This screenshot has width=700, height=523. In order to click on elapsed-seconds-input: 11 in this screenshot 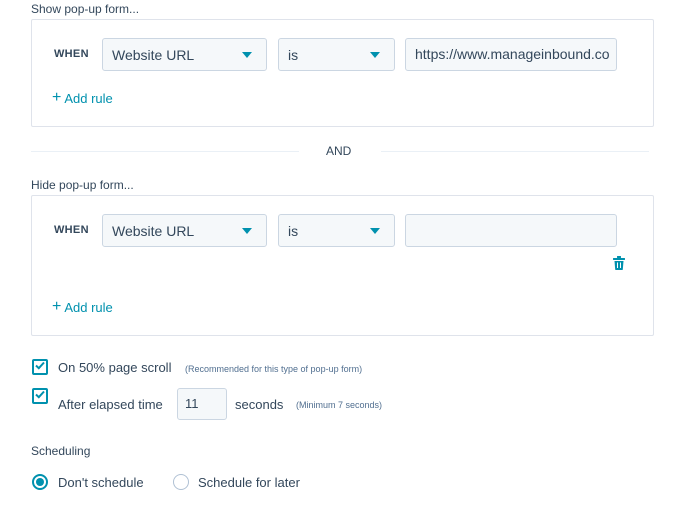, I will do `click(202, 404)`.